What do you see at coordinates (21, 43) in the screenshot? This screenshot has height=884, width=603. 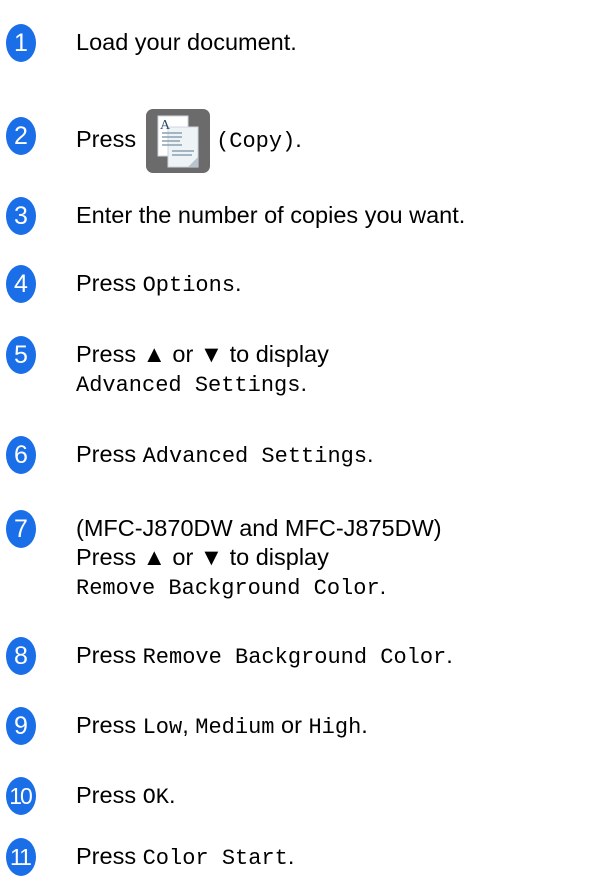 I see `step-number-badge: 1` at bounding box center [21, 43].